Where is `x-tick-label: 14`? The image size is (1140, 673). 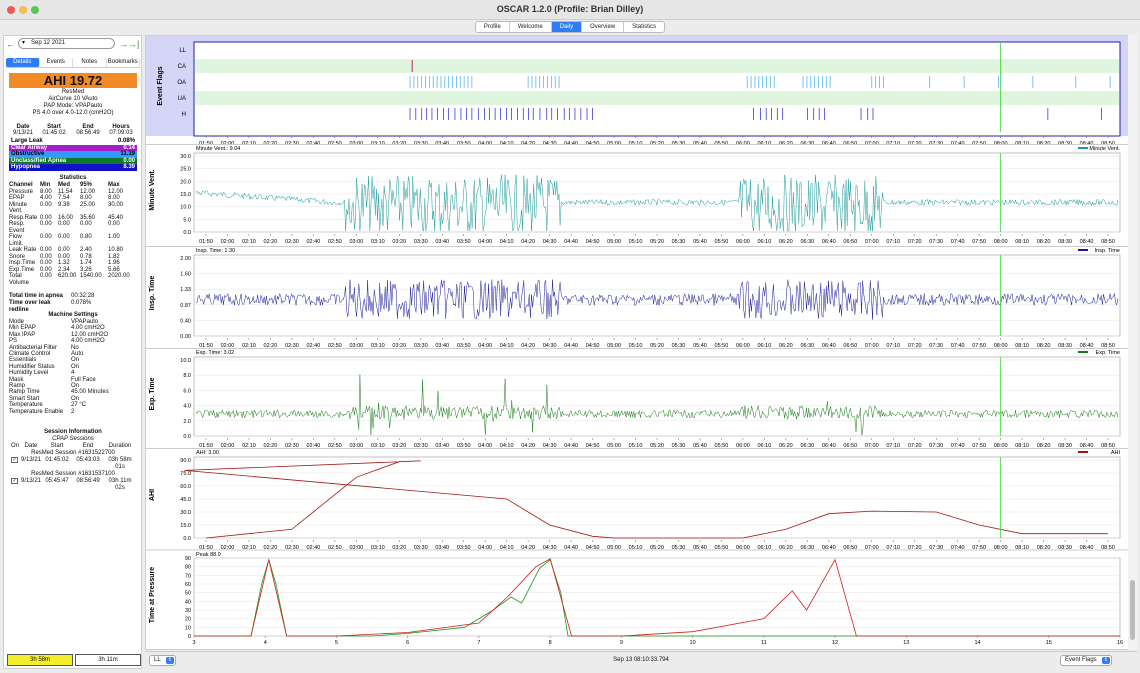
x-tick-label: 14 is located at coordinates (977, 643).